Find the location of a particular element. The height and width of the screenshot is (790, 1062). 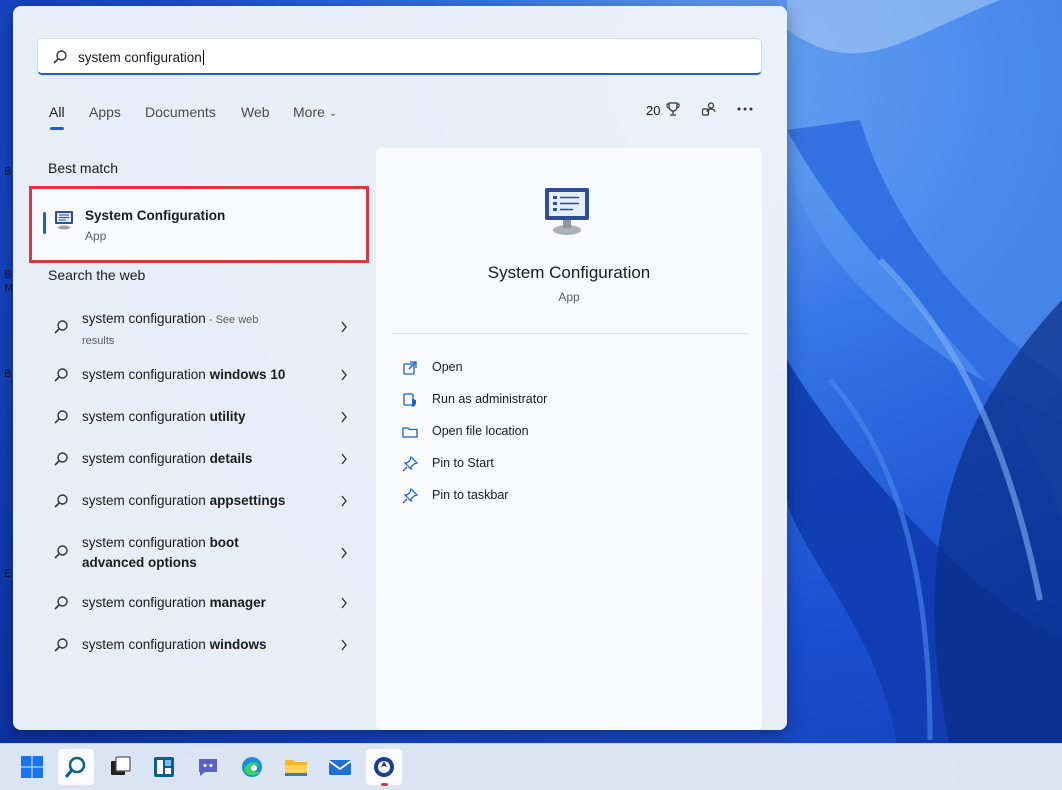

open-external-icon is located at coordinates (410, 368).